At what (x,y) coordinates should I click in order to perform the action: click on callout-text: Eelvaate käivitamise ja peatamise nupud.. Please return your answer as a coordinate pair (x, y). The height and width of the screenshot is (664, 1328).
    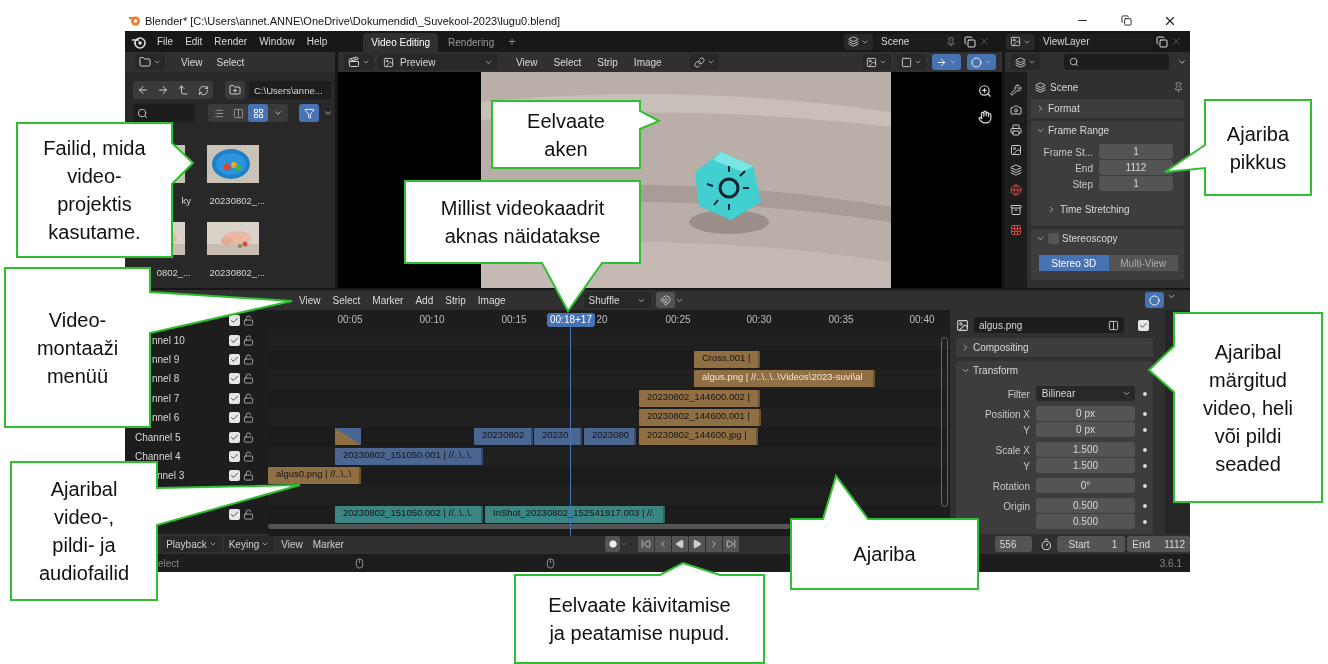
    Looking at the image, I should click on (639, 619).